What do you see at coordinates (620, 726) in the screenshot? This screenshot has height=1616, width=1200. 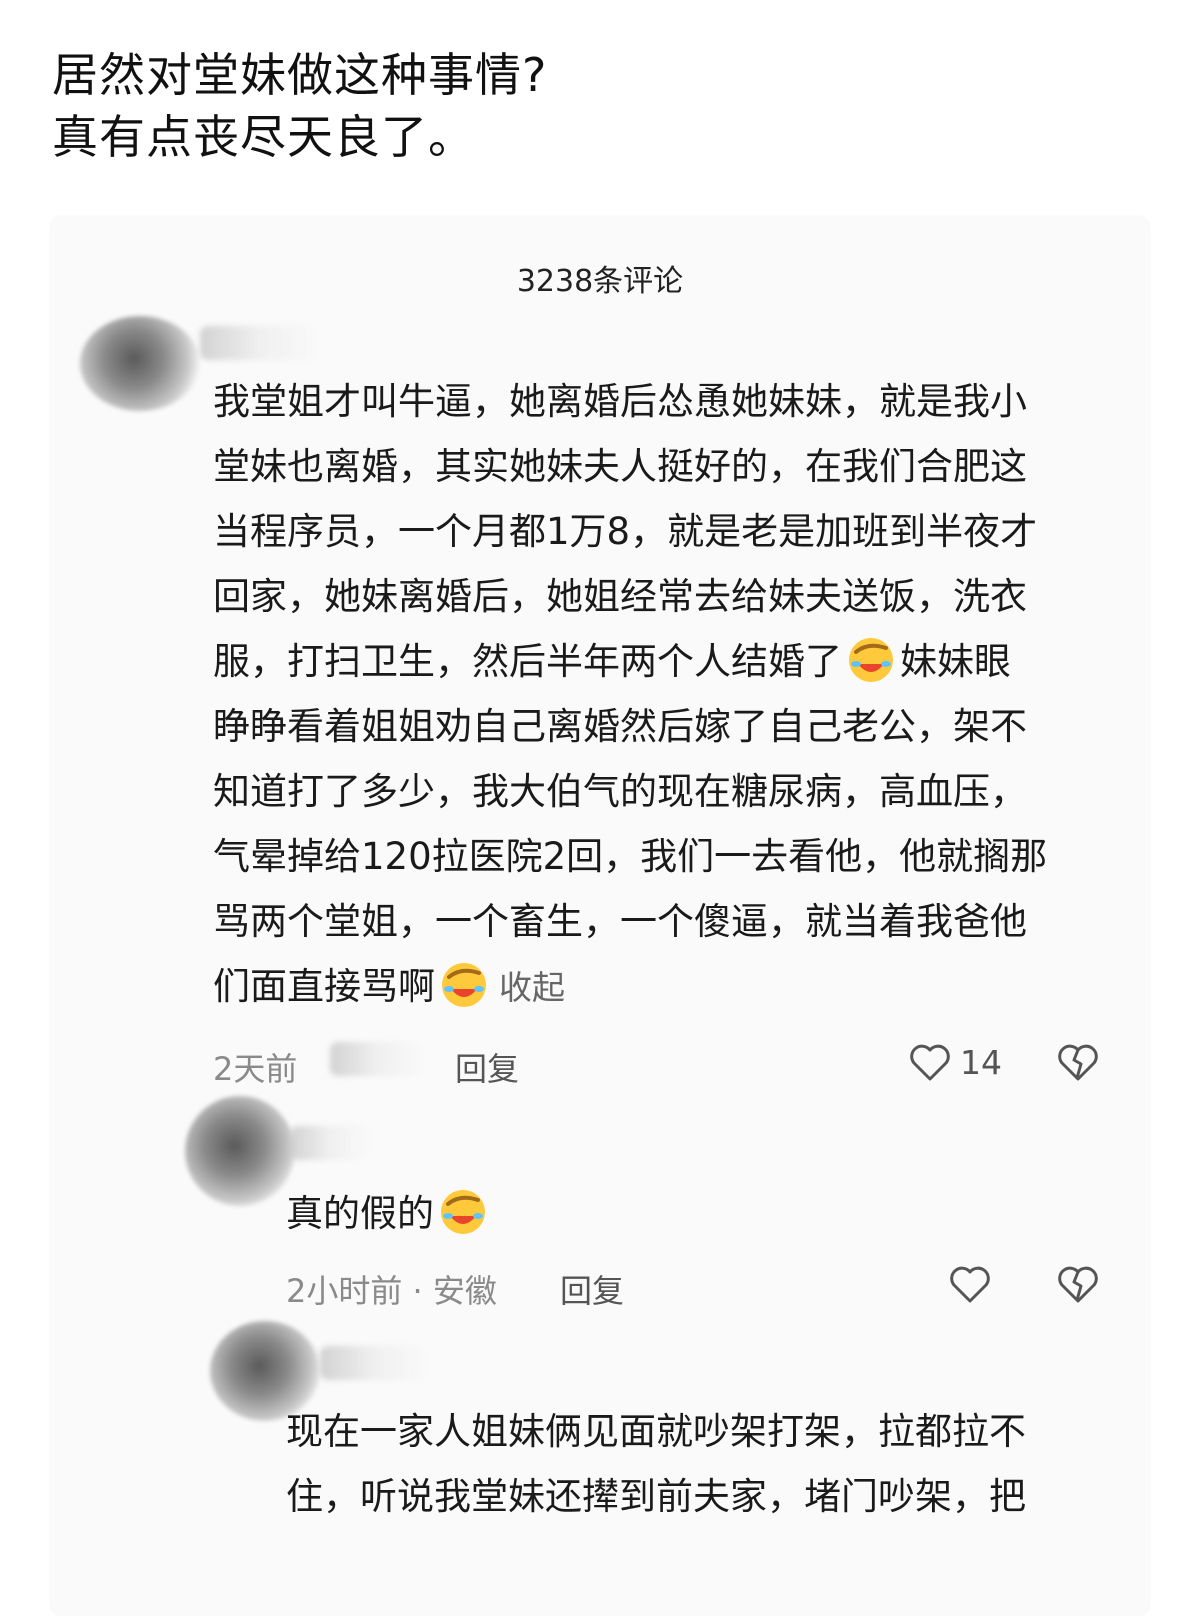 I see `comment-line: 睁睁看着姐姐劝自己离婚然后嫁了自己老公，架不` at bounding box center [620, 726].